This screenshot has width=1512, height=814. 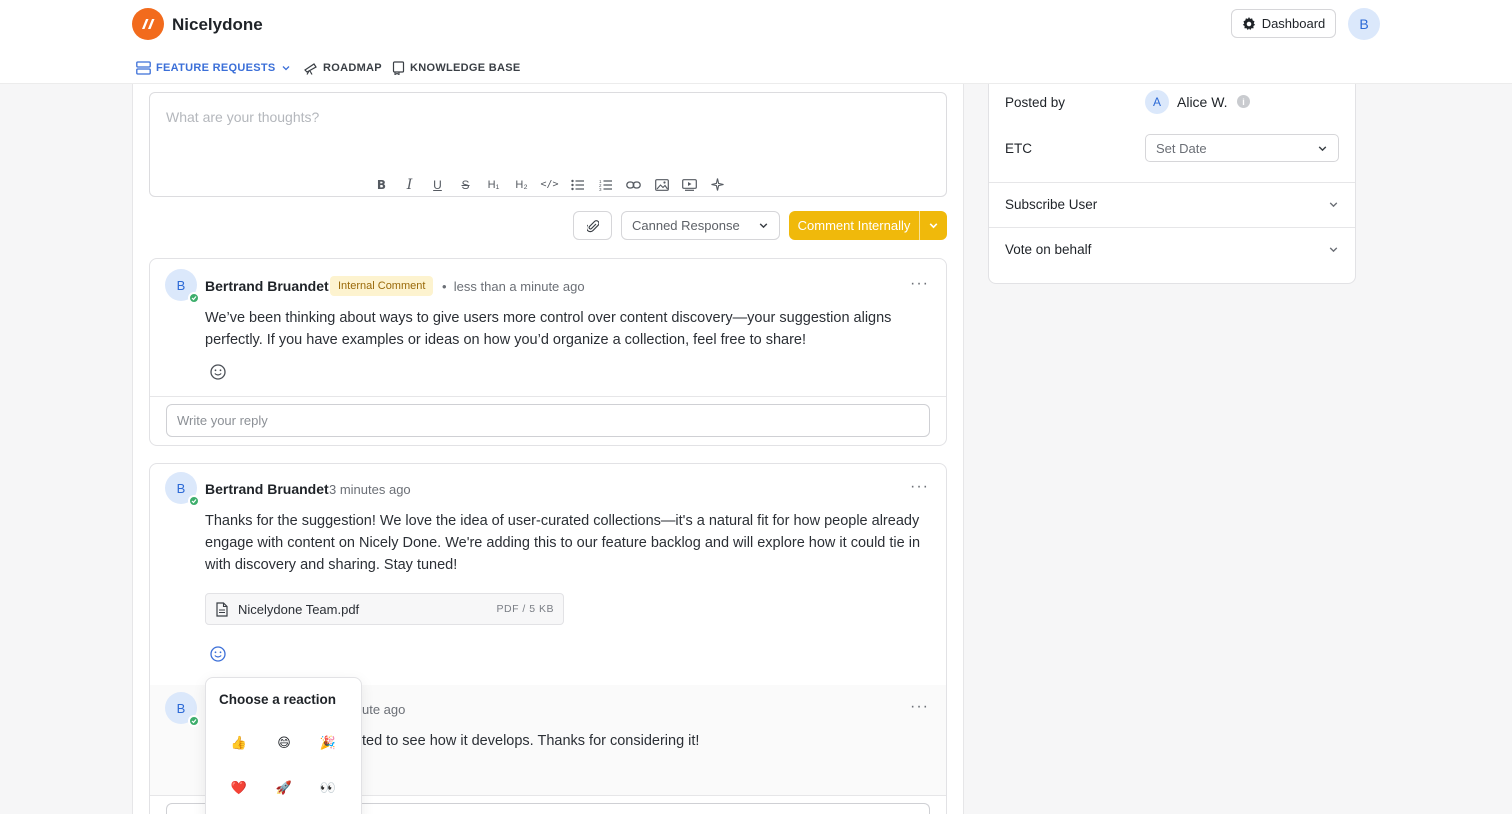 I want to click on reaction-picker: Choose a reaction 👍 😄 🎉 ❤️ 🚀 👀, so click(x=283, y=745).